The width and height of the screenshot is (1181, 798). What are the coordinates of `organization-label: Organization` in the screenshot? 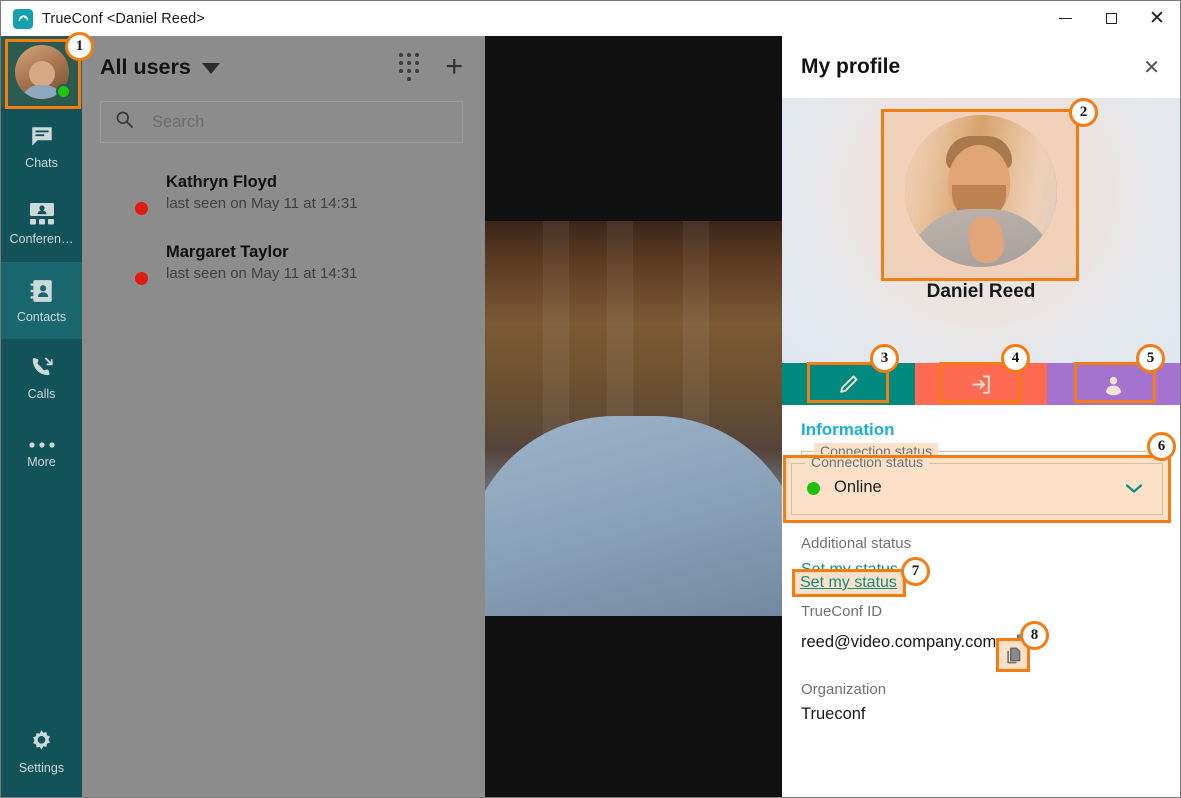 It's located at (844, 689).